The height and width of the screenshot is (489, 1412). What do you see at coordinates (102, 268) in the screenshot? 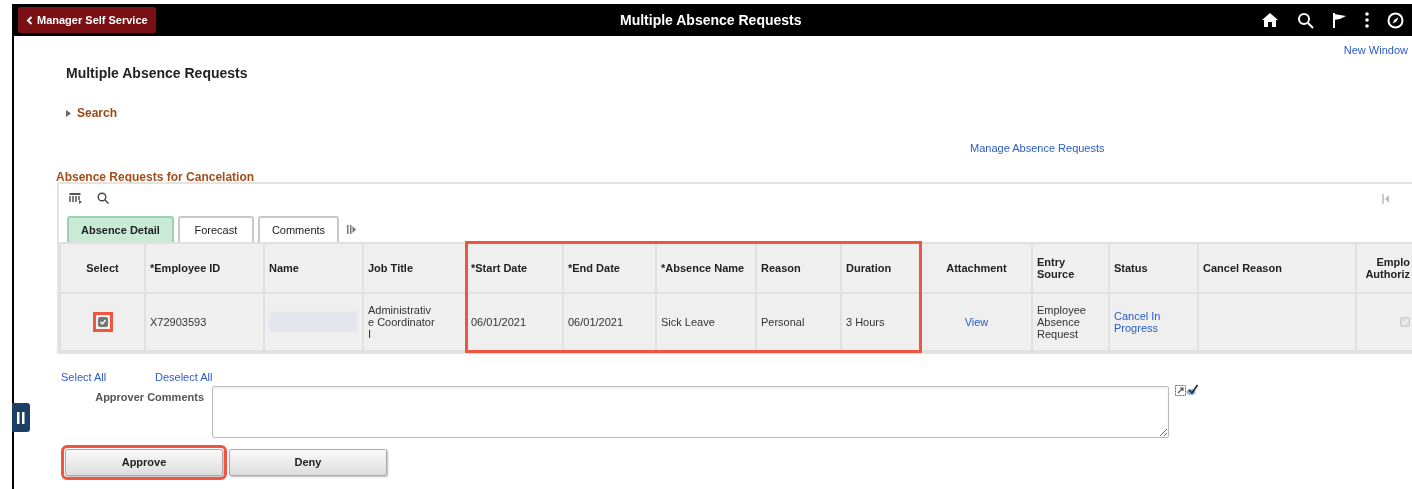
I see `column-header: Select` at bounding box center [102, 268].